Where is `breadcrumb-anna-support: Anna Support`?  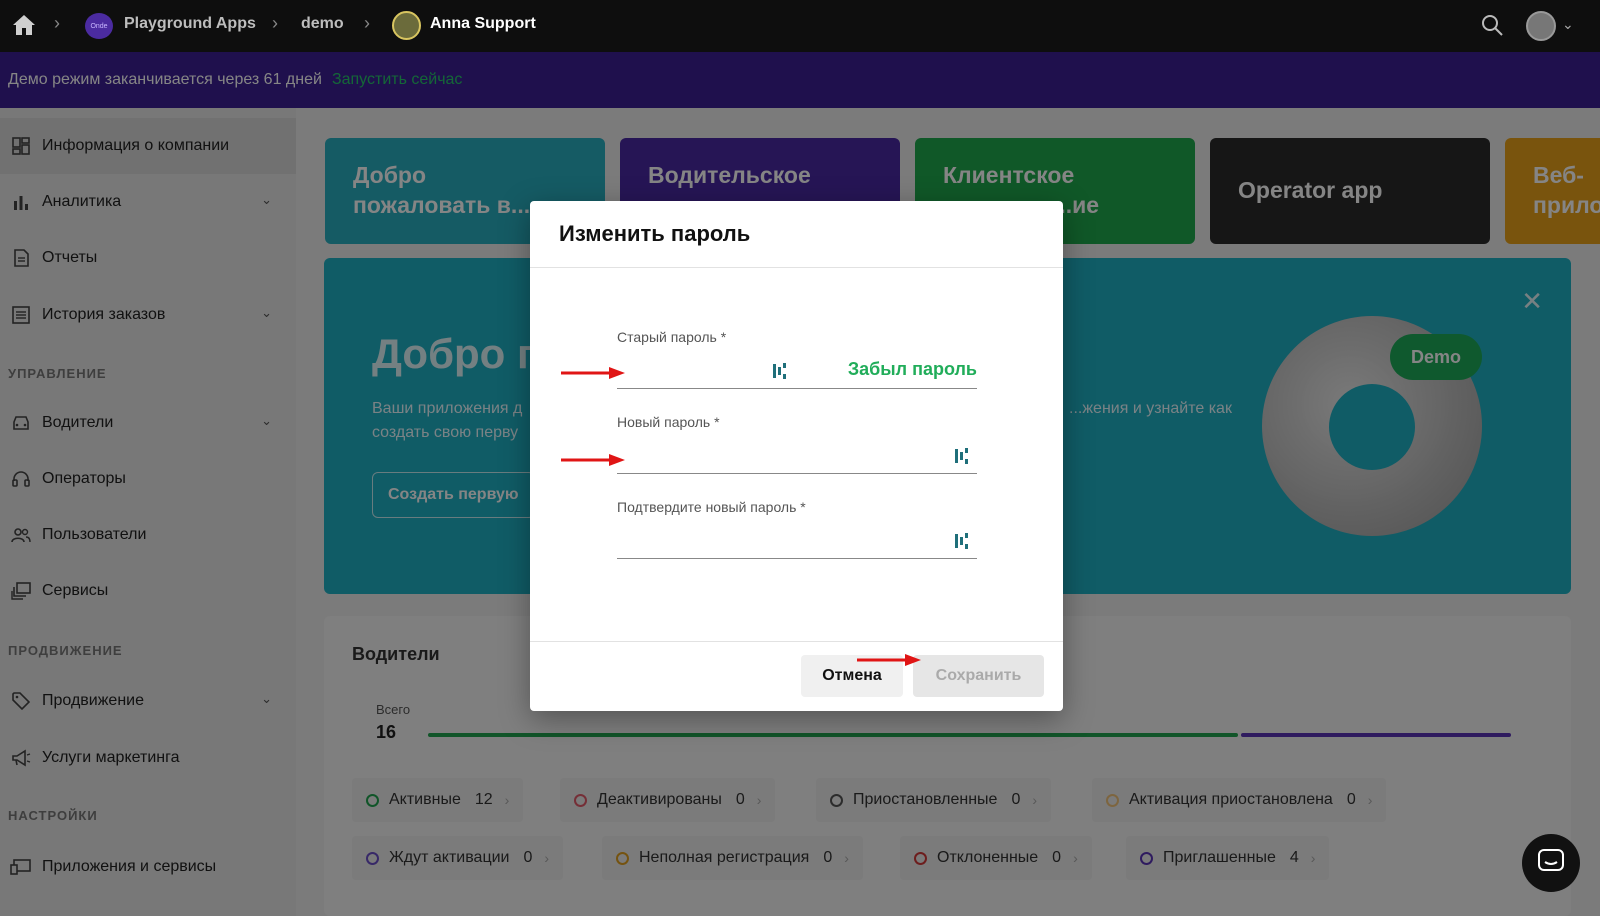
breadcrumb-anna-support: Anna Support is located at coordinates (483, 24).